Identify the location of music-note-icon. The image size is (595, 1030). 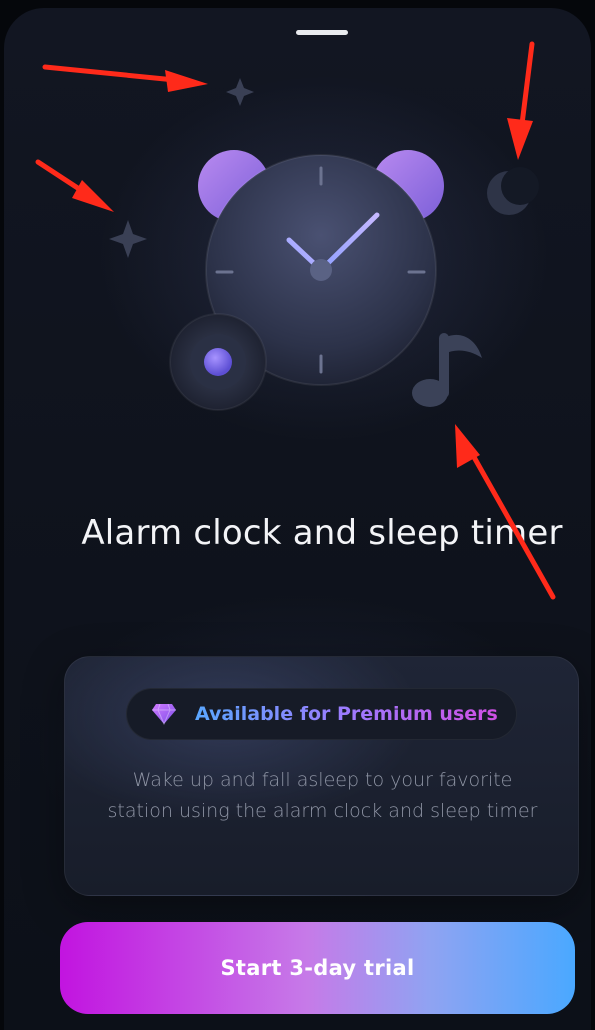
(447, 370).